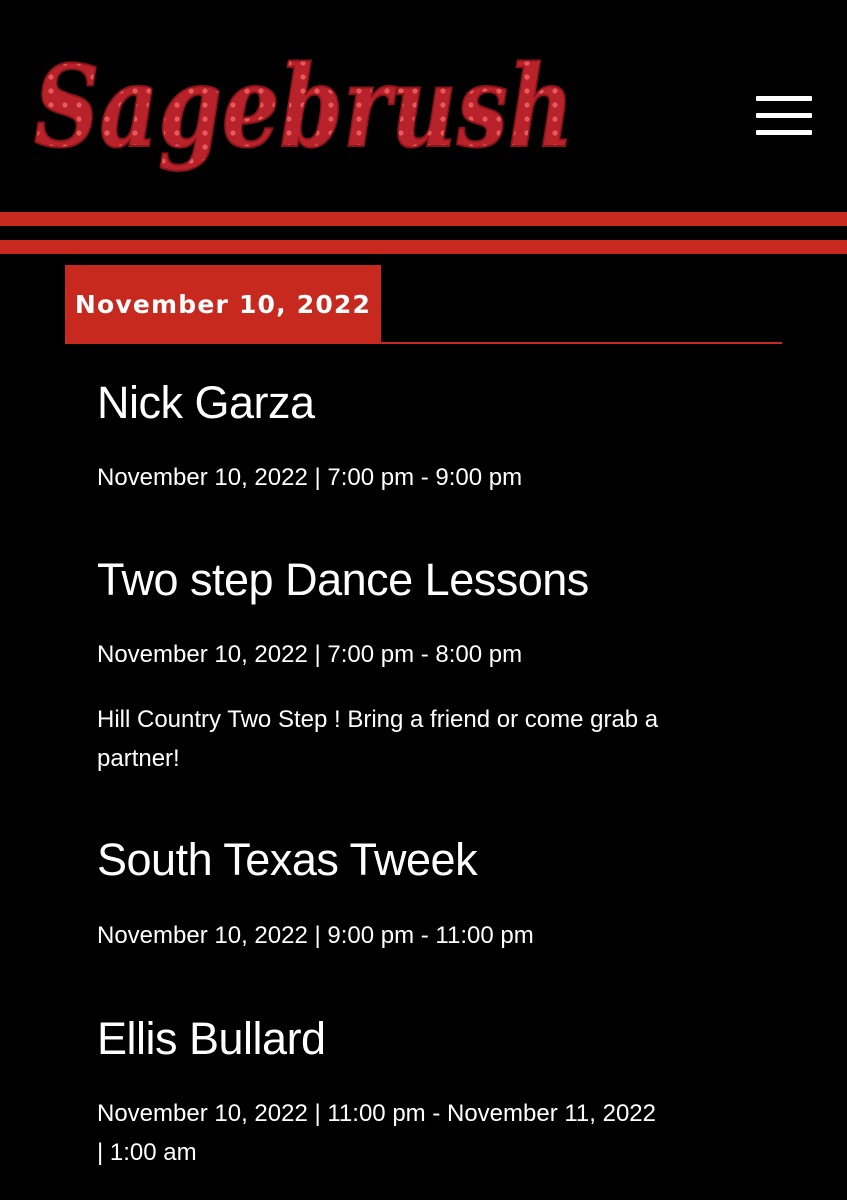  Describe the element at coordinates (310, 654) in the screenshot. I see `event-datetime: November 10, 2022 | 7:00 pm - 8:00 pm` at that location.